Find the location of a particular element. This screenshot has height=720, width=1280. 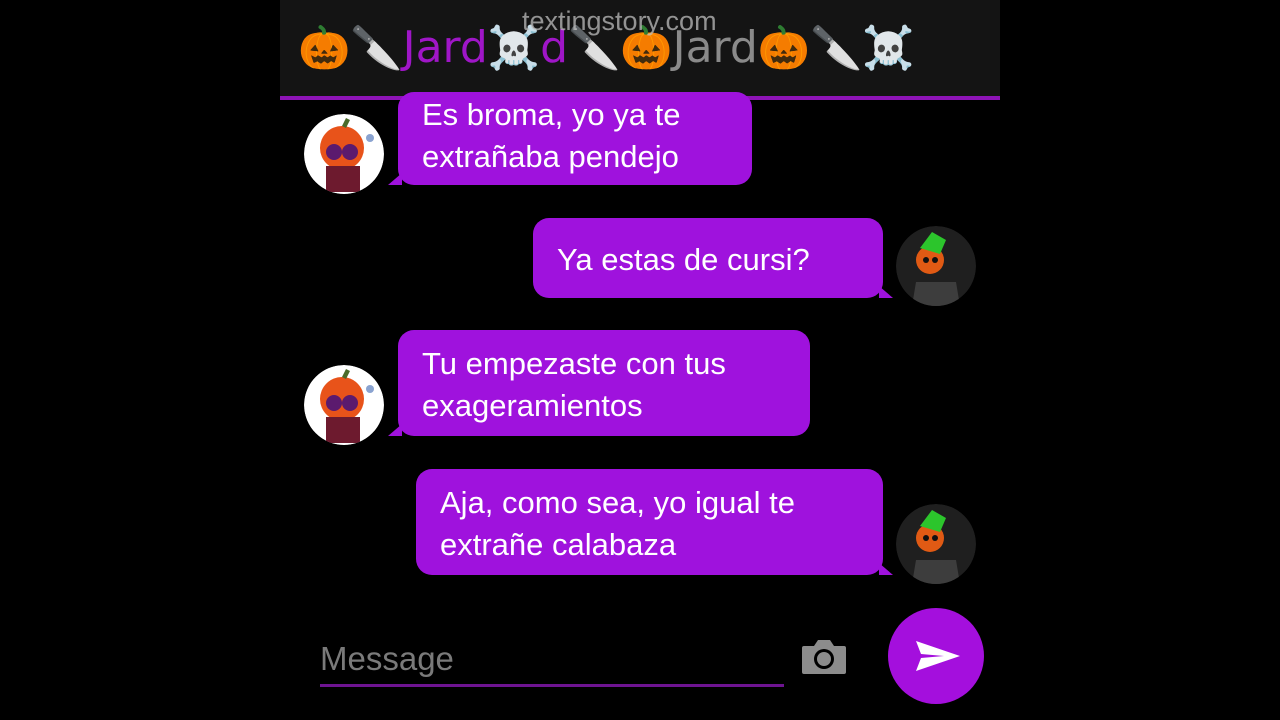

watermark: textingstory.com is located at coordinates (619, 21).